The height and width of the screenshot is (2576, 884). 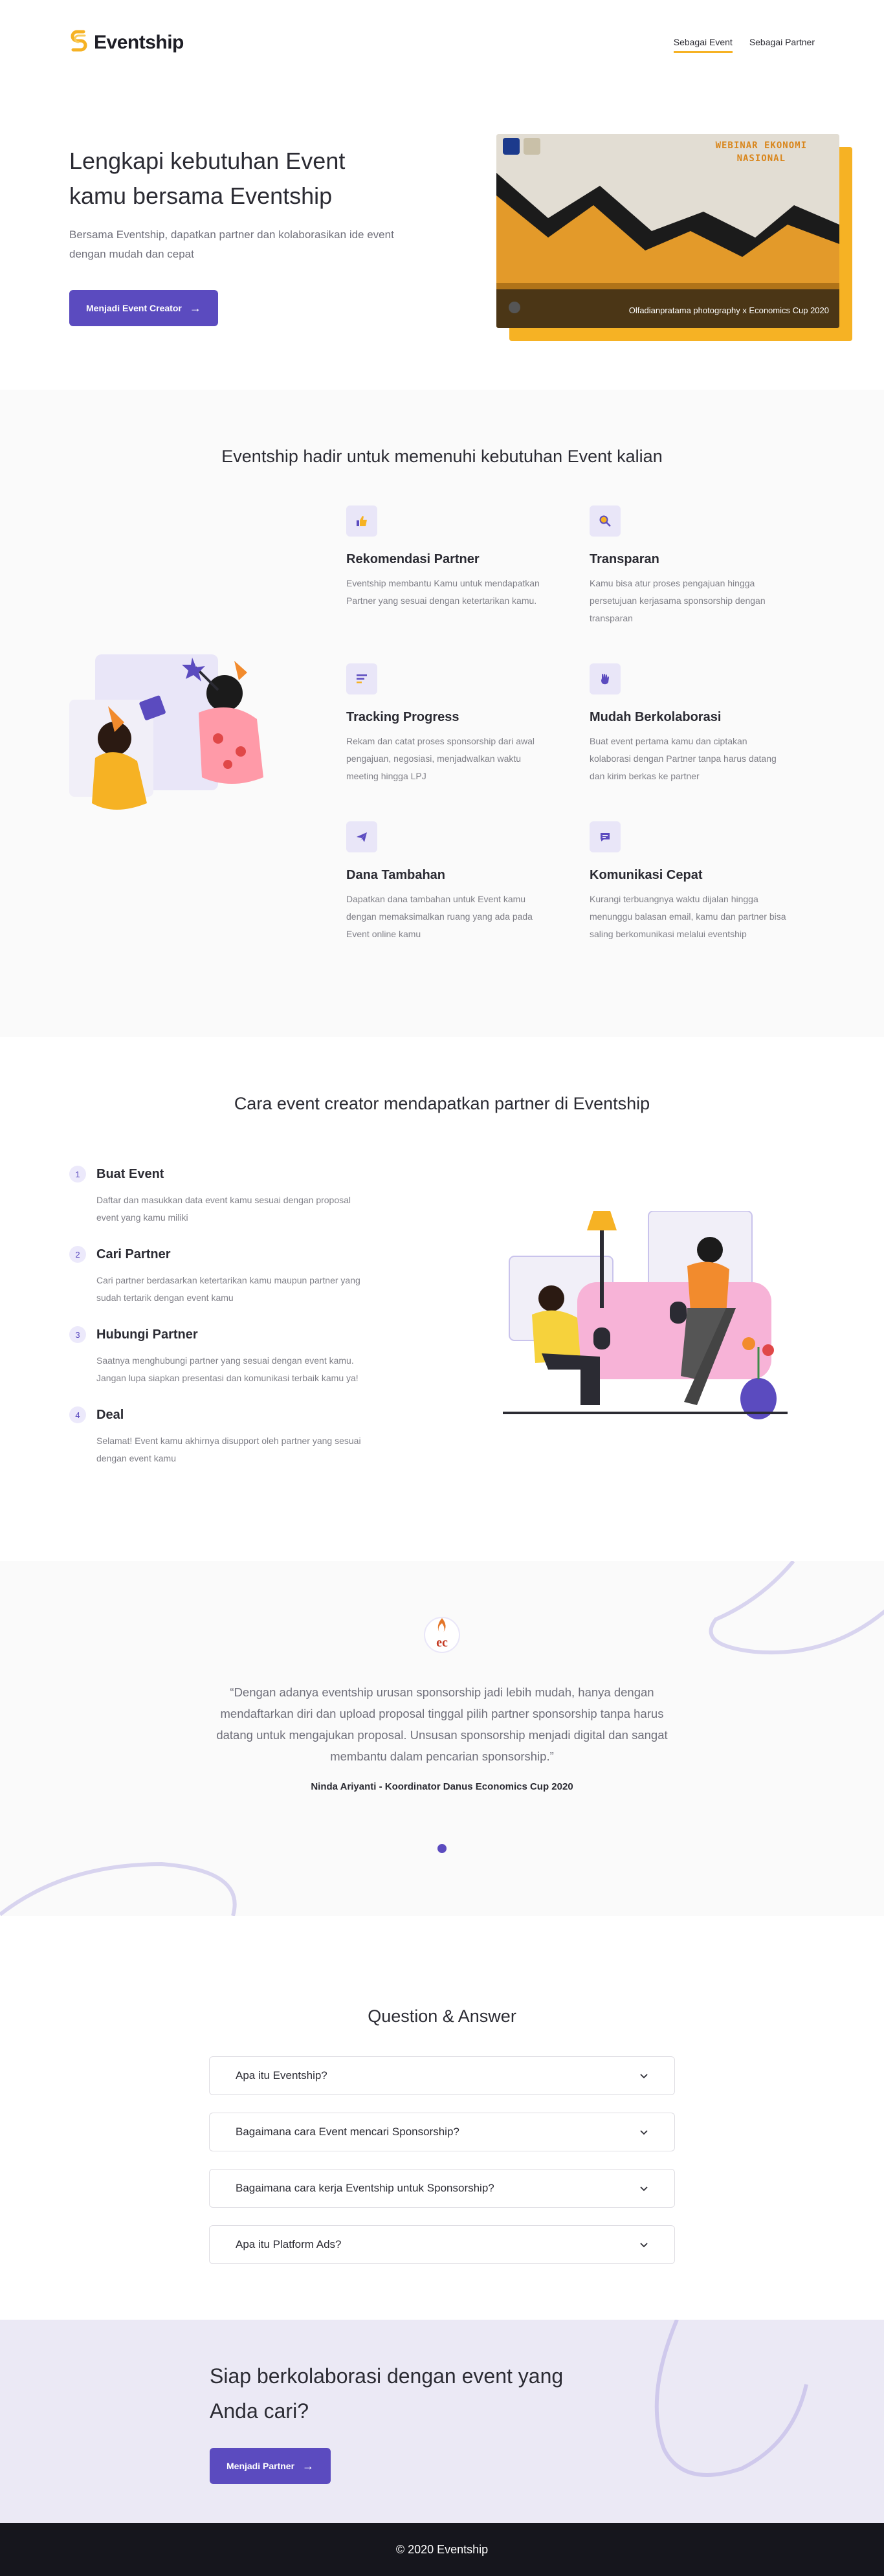 I want to click on copyright-text: © 2020 Eventship, so click(x=442, y=2549).